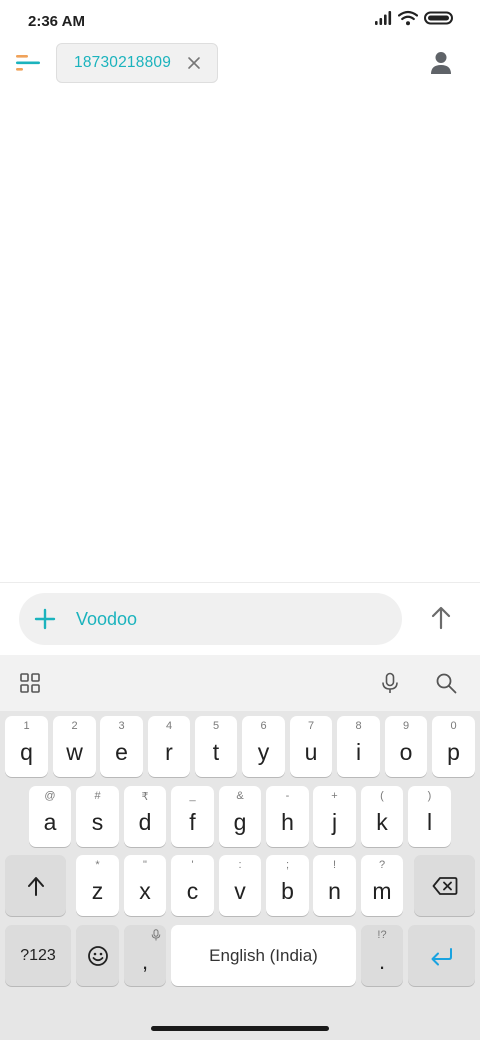 This screenshot has width=480, height=1040. I want to click on keyboard-toolbar, so click(240, 683).